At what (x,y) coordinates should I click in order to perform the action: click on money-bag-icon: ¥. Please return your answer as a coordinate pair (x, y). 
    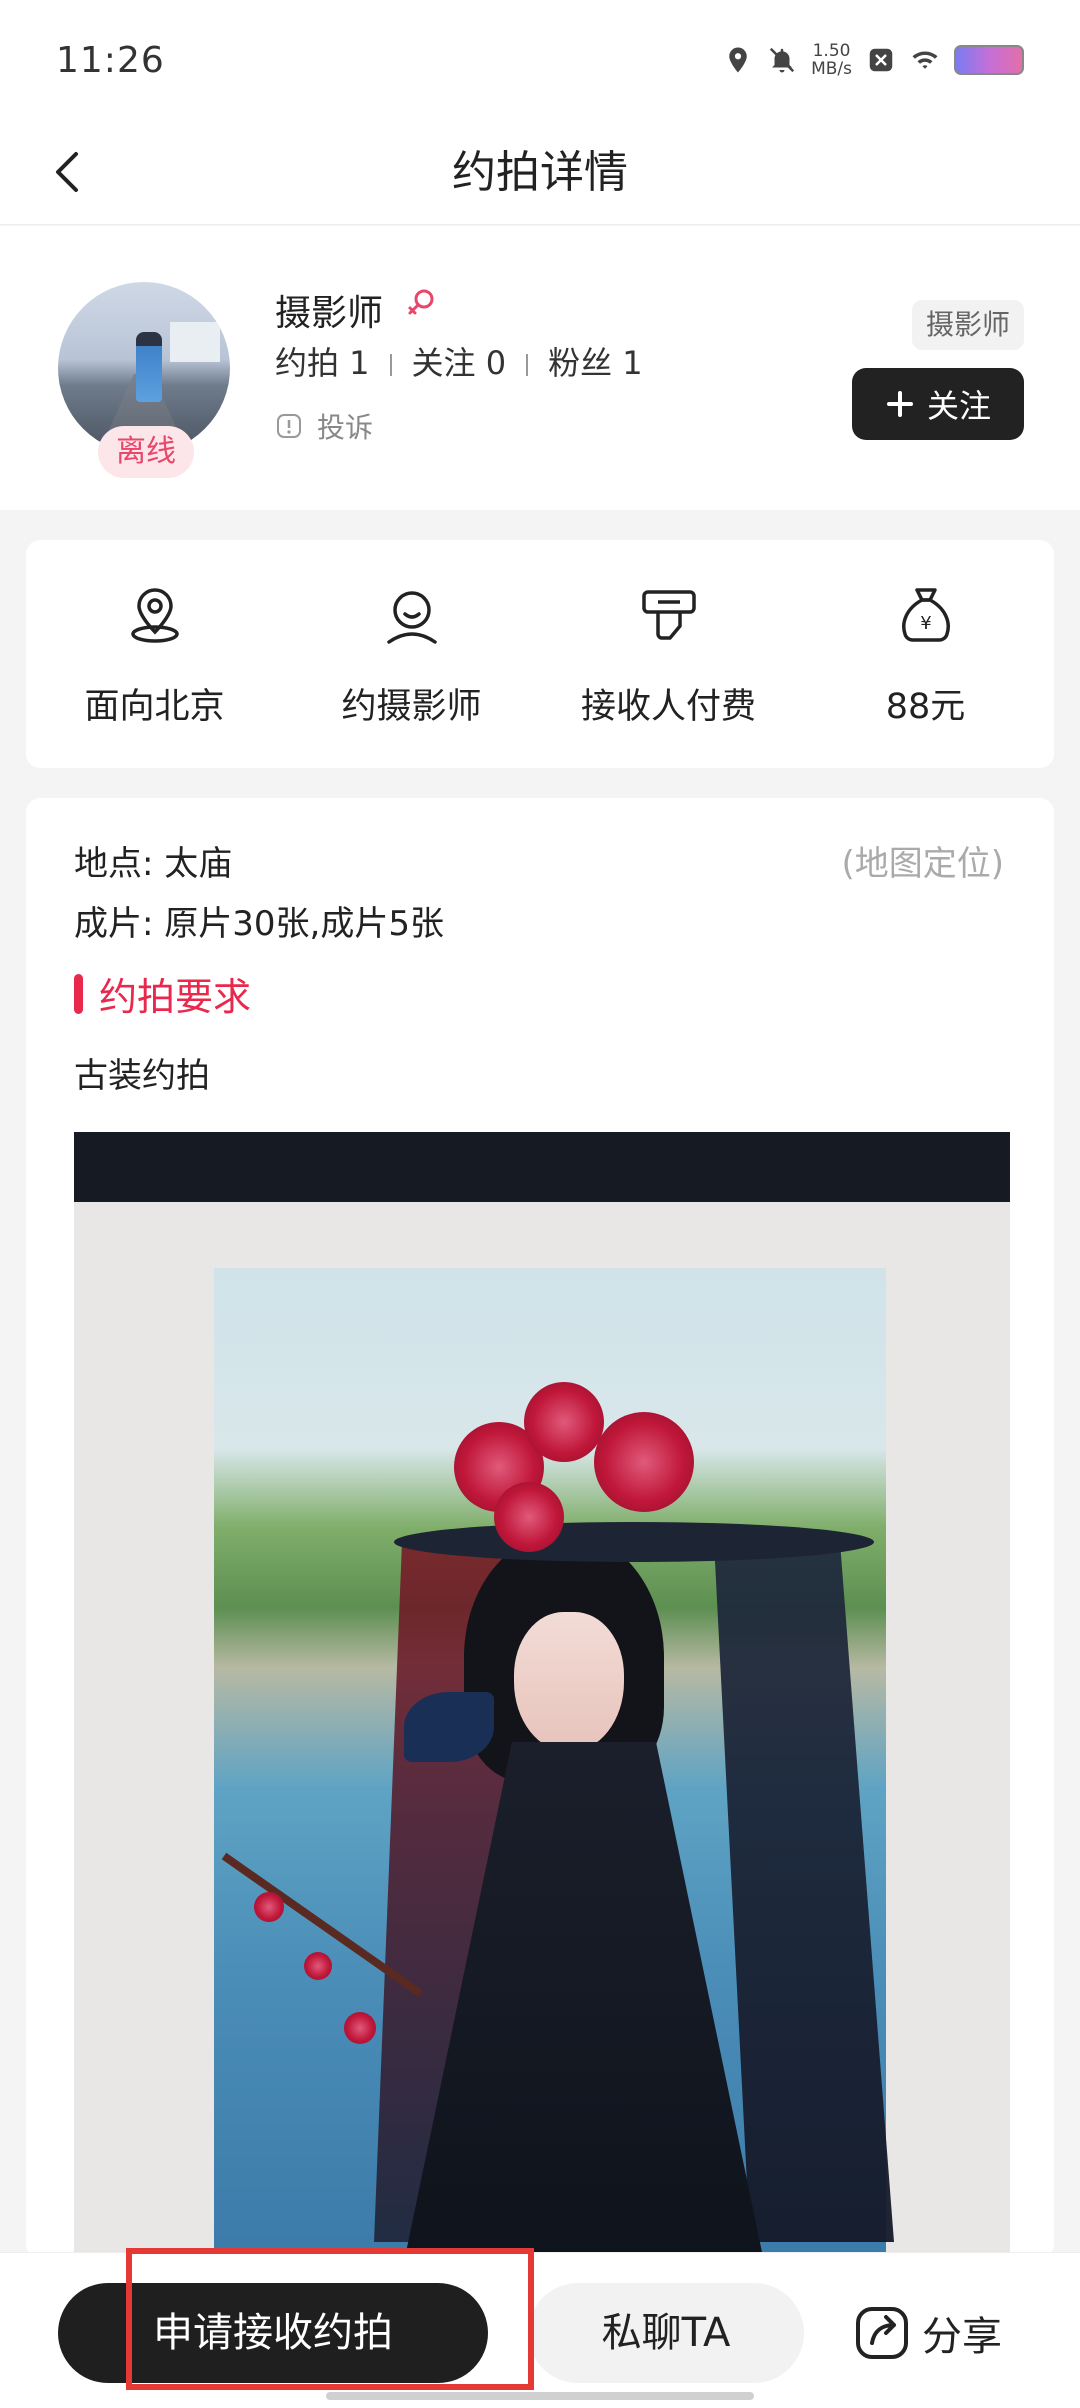
    Looking at the image, I should click on (925, 615).